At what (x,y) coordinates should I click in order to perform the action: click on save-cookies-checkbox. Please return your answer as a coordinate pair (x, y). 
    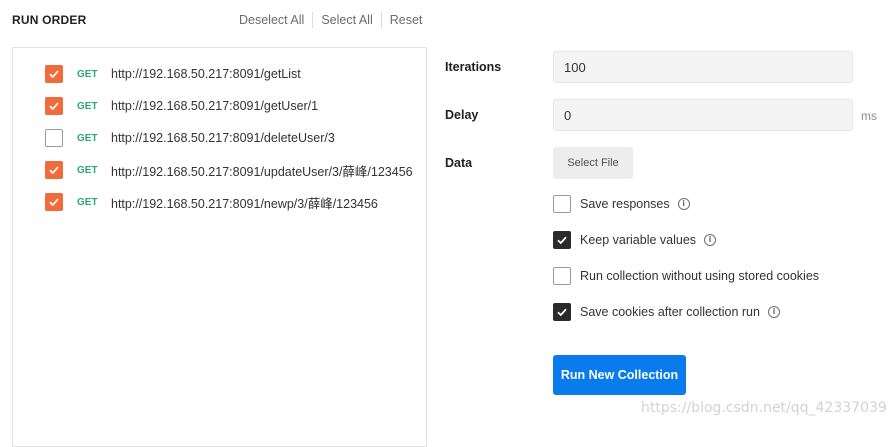
    Looking at the image, I should click on (562, 312).